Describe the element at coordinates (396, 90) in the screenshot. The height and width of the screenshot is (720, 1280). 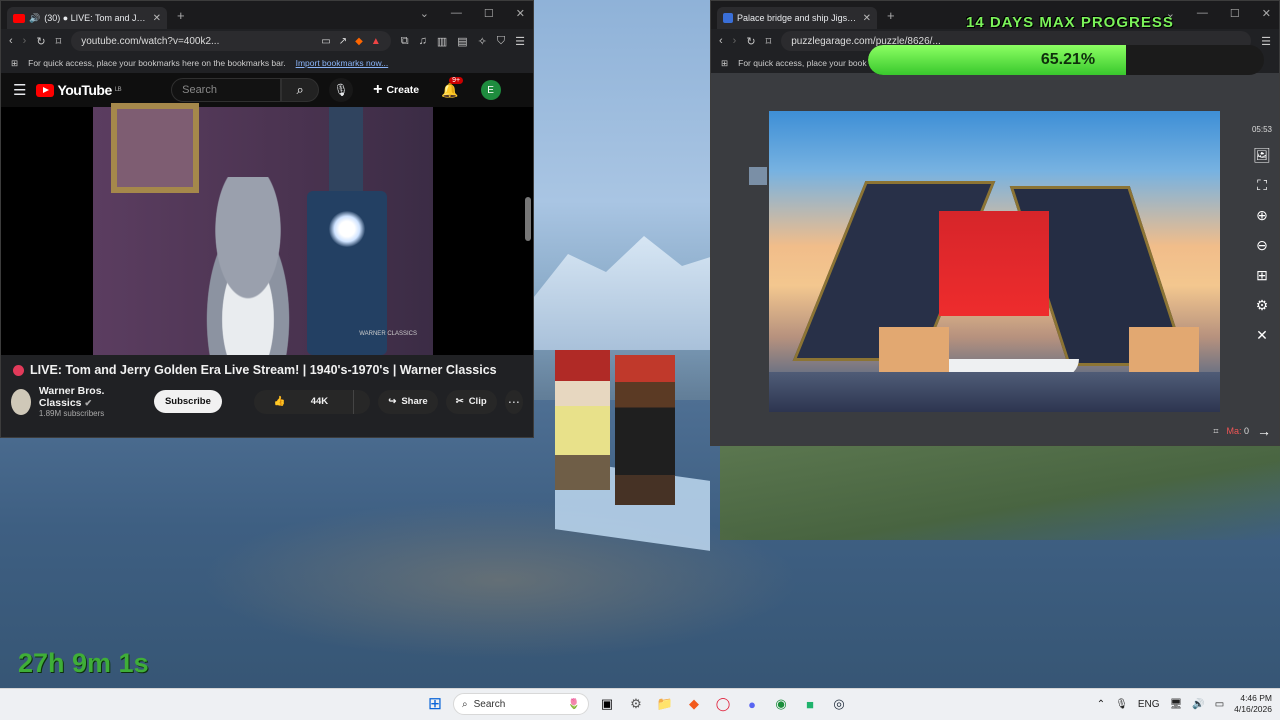
I see `create-button: + Create` at that location.